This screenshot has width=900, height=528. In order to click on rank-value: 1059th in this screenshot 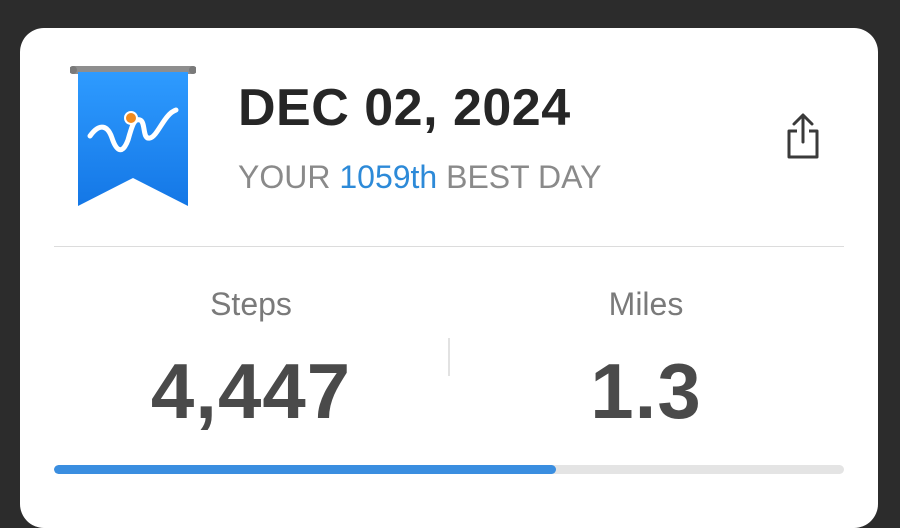, I will do `click(388, 177)`.